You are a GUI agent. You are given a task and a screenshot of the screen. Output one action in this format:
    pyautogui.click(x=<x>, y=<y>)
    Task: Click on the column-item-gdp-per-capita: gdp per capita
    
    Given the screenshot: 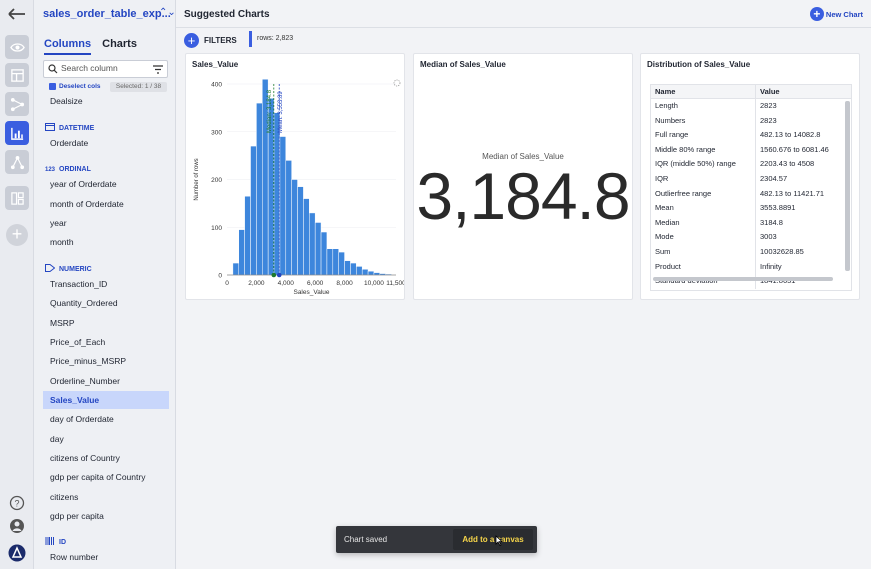 What is the action you would take?
    pyautogui.click(x=106, y=516)
    